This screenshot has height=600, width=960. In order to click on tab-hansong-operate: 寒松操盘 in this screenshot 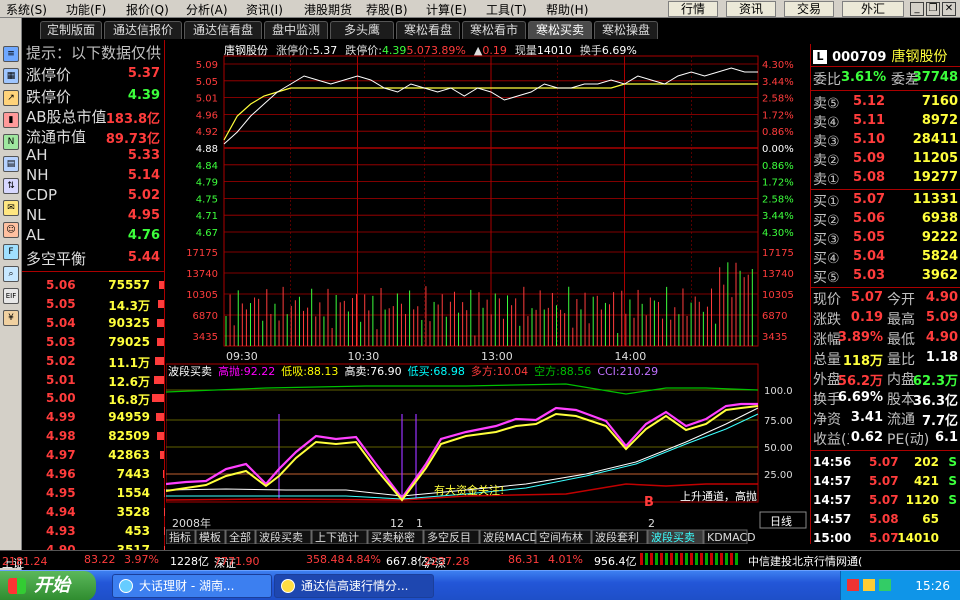, I will do `click(626, 30)`.